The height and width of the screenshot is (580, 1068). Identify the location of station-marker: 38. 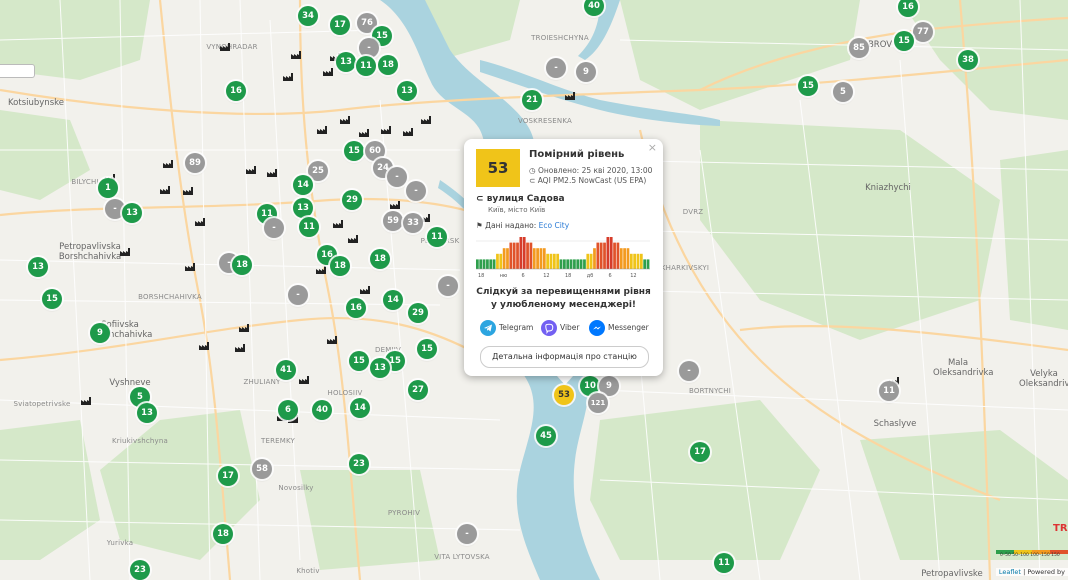
(968, 60).